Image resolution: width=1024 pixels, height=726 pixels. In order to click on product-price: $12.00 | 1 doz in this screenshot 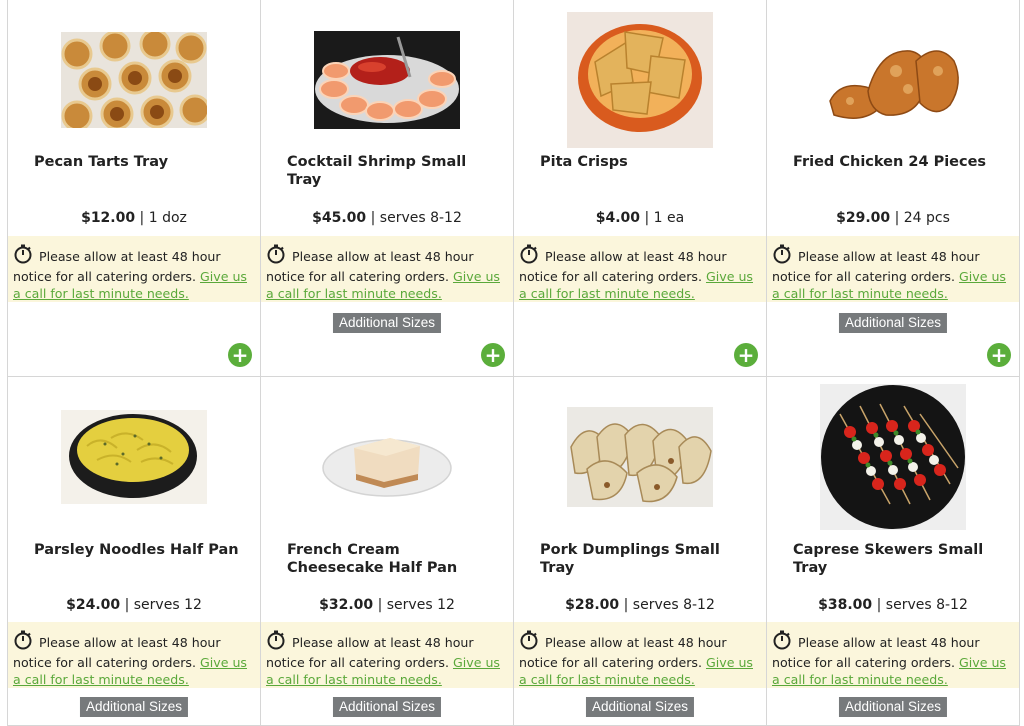, I will do `click(134, 218)`.